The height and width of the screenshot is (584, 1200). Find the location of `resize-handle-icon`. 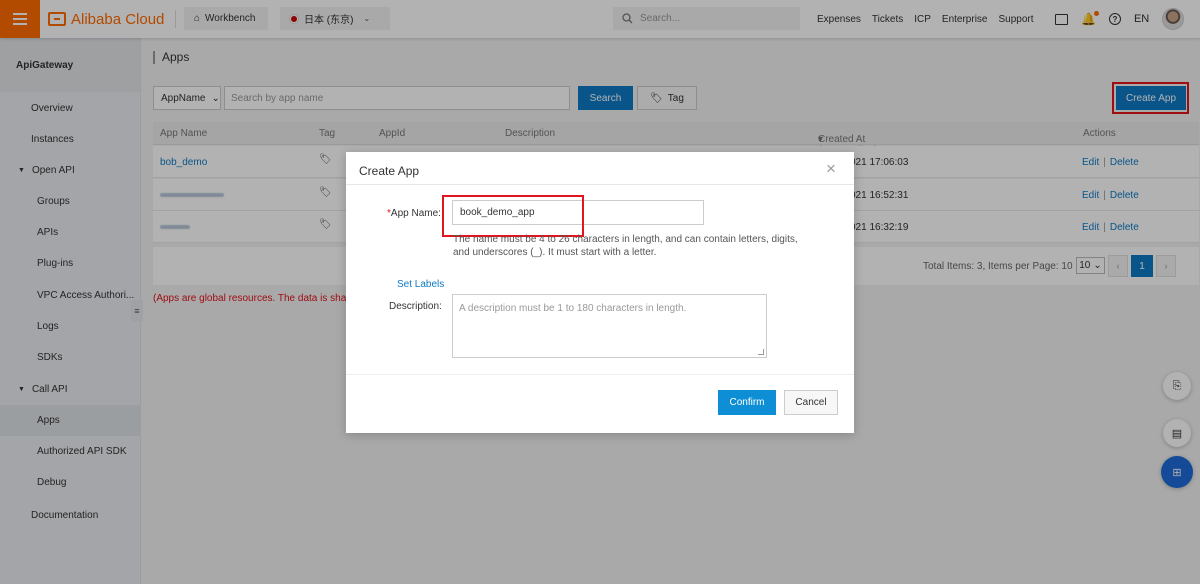

resize-handle-icon is located at coordinates (761, 352).